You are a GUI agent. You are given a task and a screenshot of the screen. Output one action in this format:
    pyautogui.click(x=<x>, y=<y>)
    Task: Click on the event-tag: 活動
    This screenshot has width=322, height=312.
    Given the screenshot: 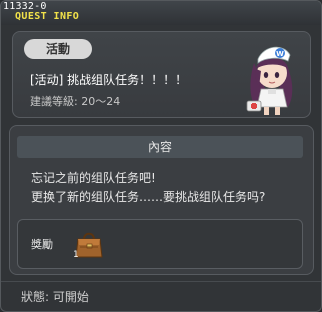 What is the action you would take?
    pyautogui.click(x=58, y=49)
    